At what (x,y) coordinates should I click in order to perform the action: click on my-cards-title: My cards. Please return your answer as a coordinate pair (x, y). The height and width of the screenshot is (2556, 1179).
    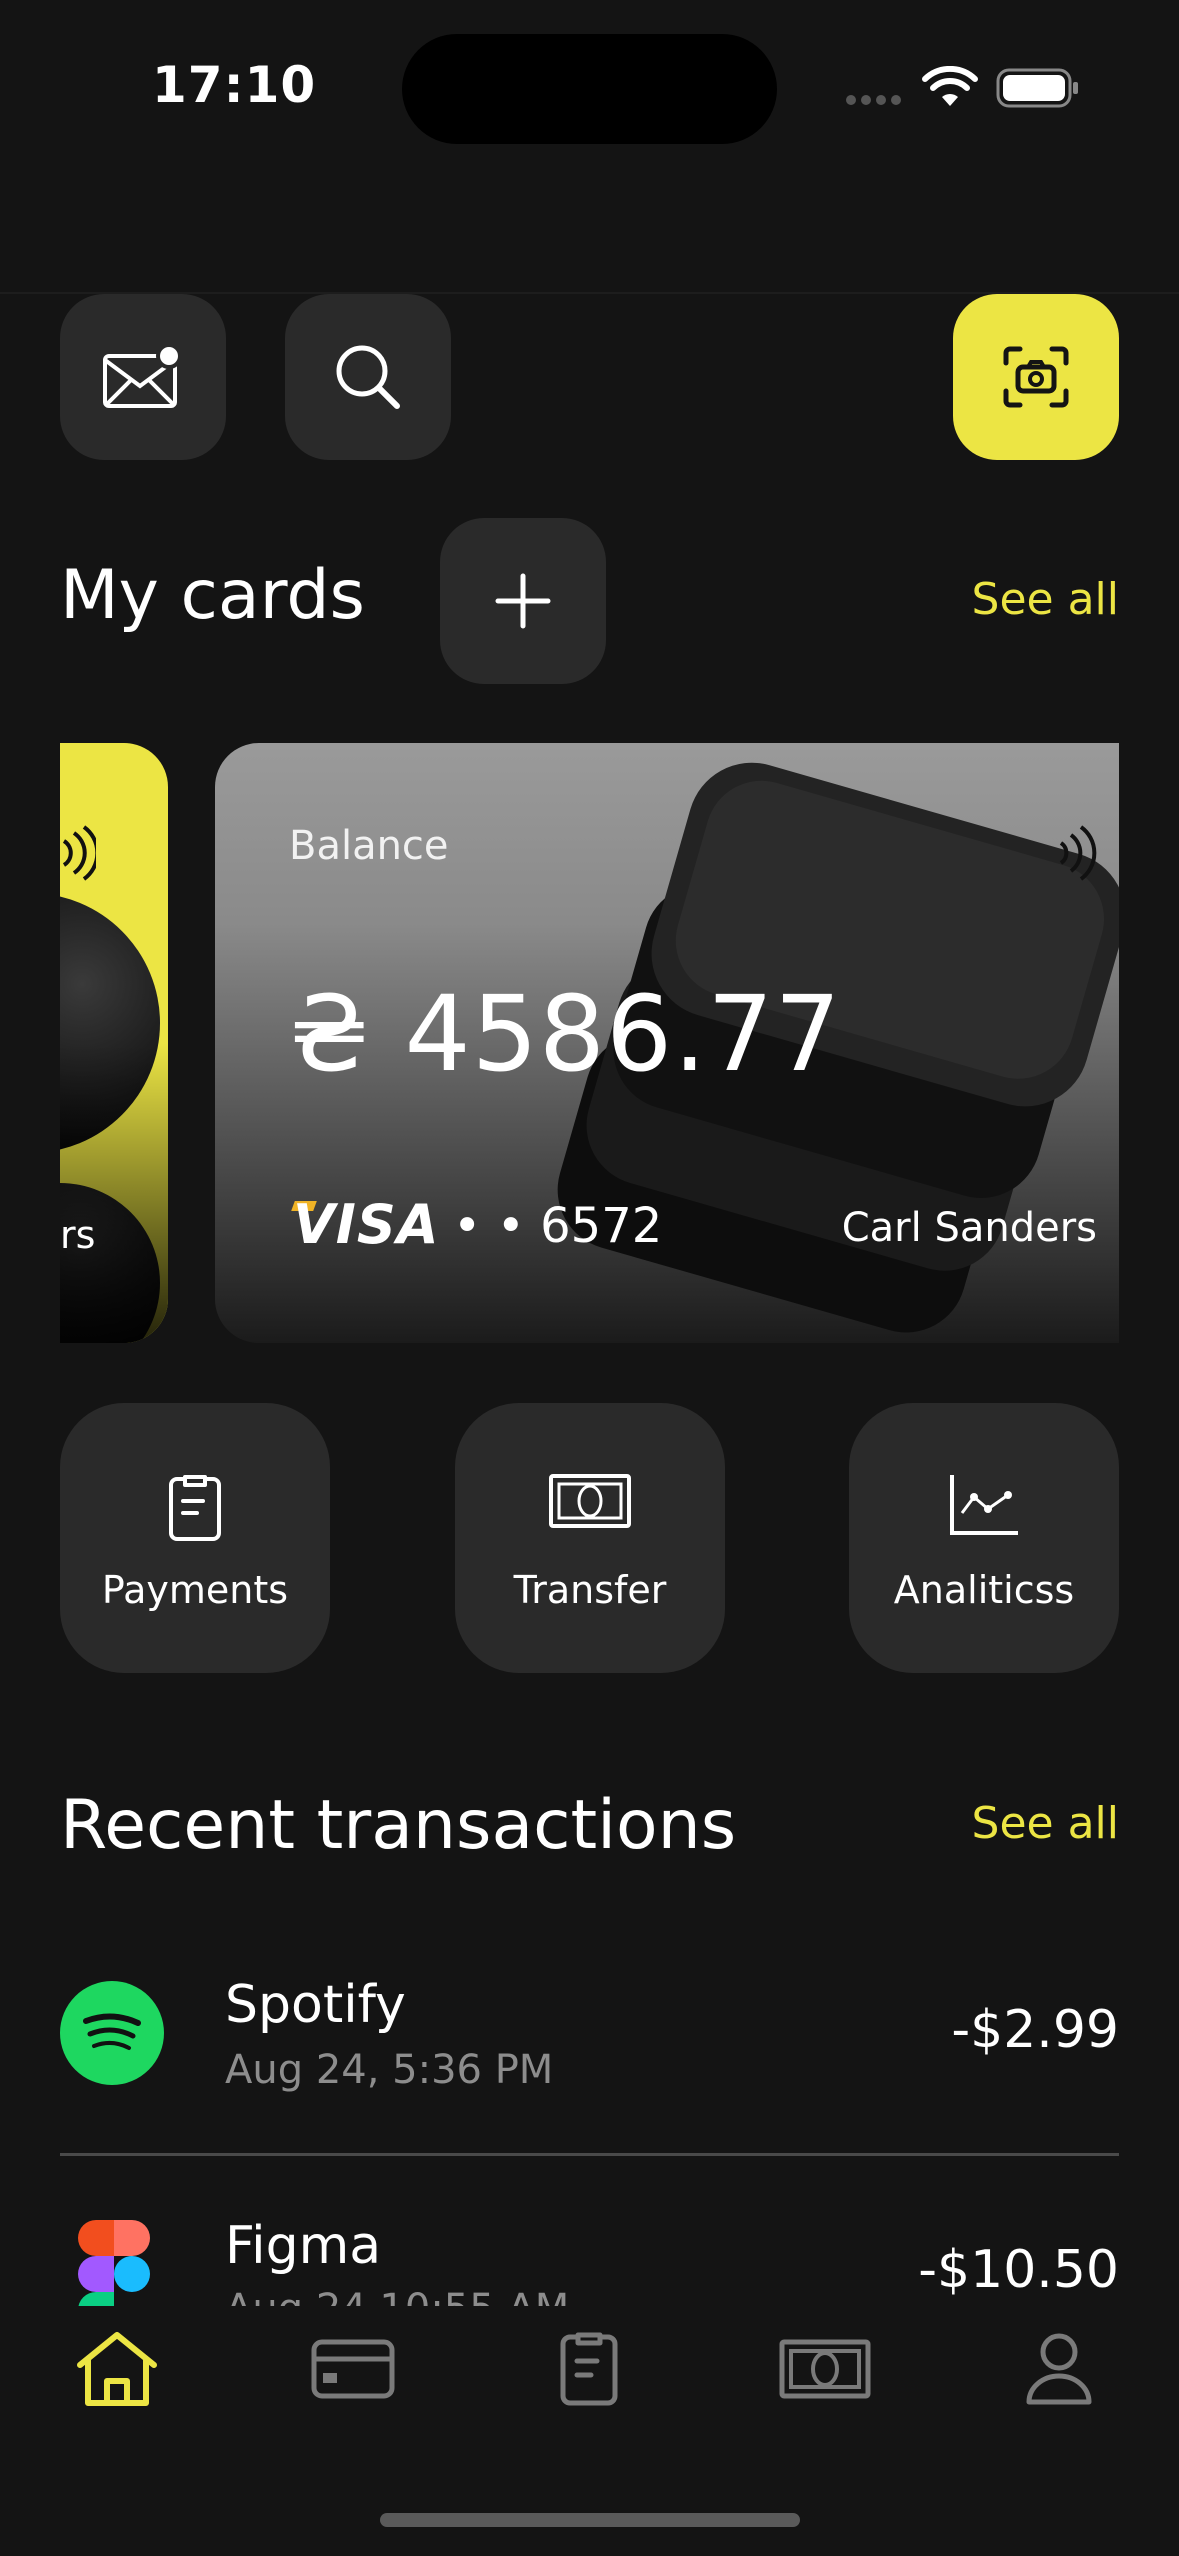
    Looking at the image, I should click on (212, 595).